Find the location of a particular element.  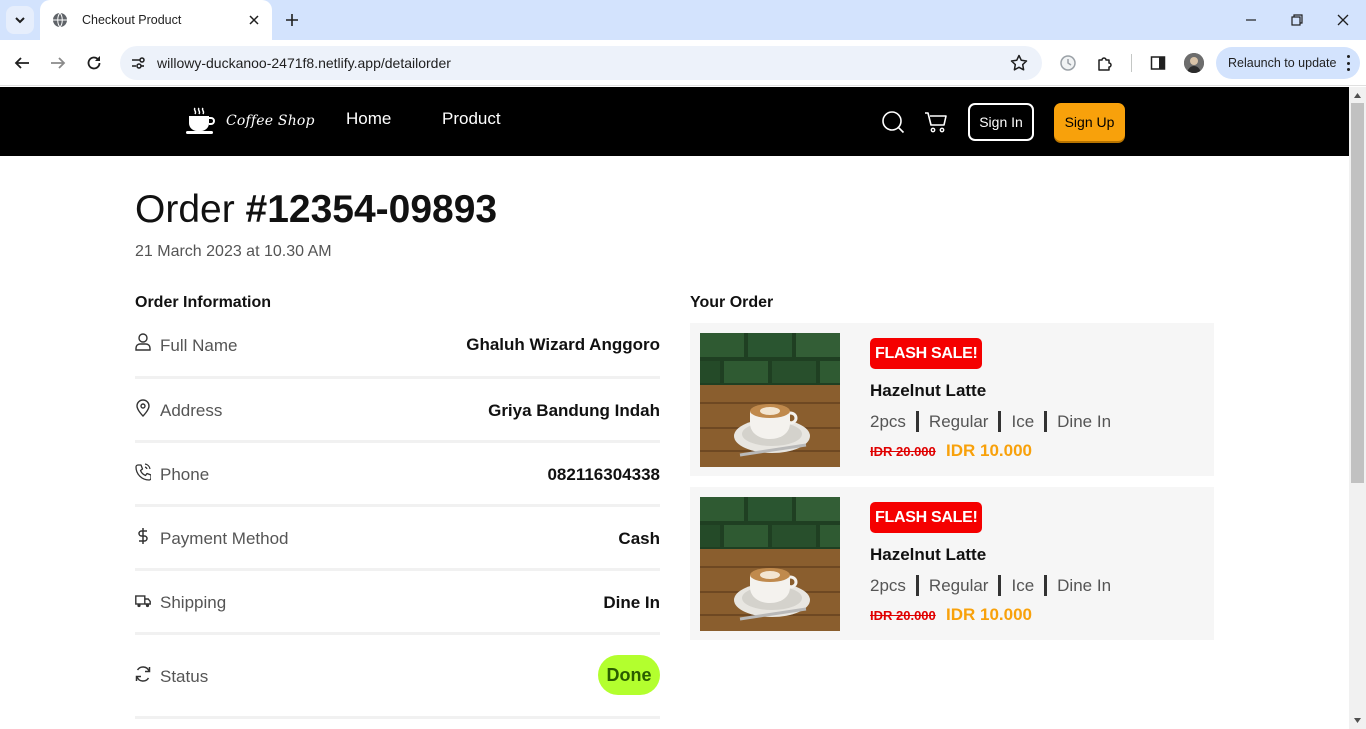

new-tab-button is located at coordinates (292, 20).